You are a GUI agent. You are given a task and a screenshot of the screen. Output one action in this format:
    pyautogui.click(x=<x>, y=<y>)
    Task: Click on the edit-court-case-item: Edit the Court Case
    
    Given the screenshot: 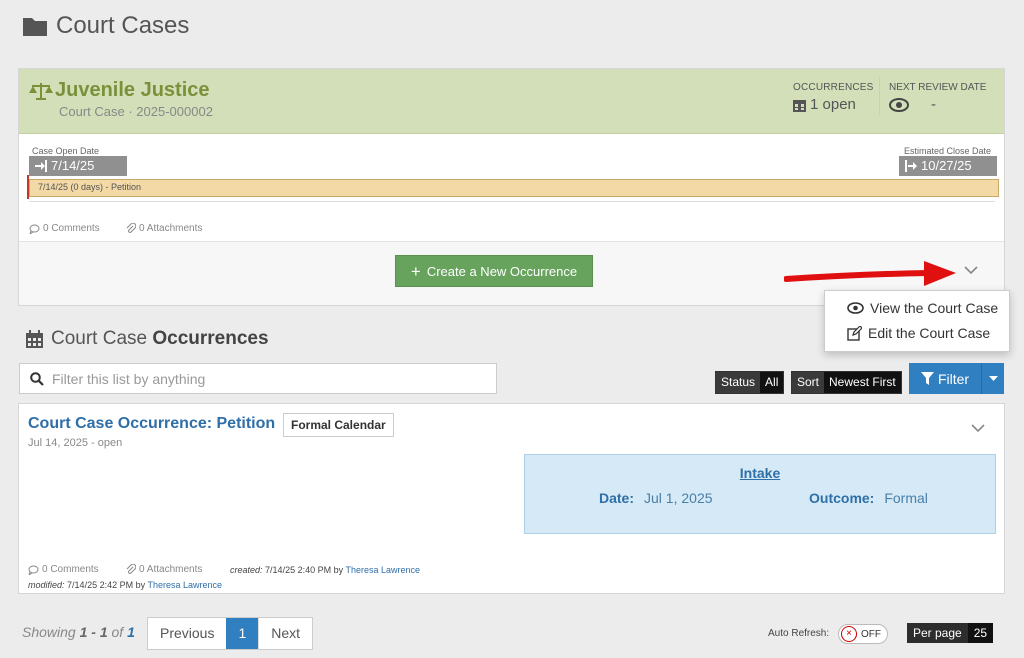 What is the action you would take?
    pyautogui.click(x=918, y=333)
    